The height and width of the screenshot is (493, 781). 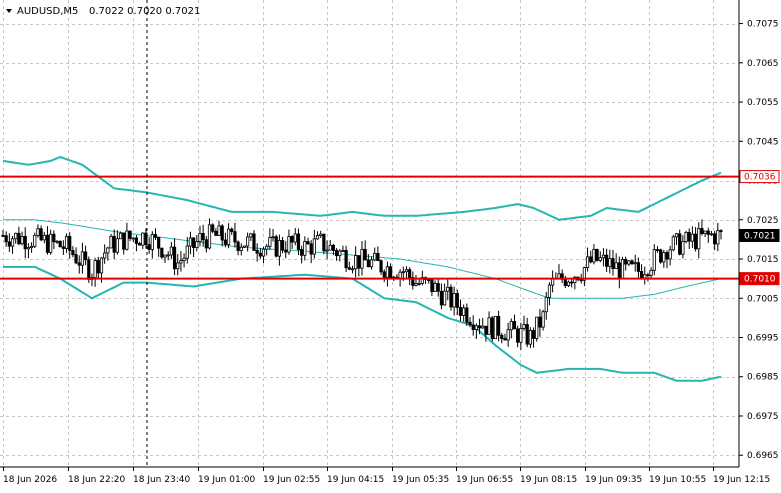 I want to click on time-tick-label: 19 Jun 04:15, so click(x=355, y=480).